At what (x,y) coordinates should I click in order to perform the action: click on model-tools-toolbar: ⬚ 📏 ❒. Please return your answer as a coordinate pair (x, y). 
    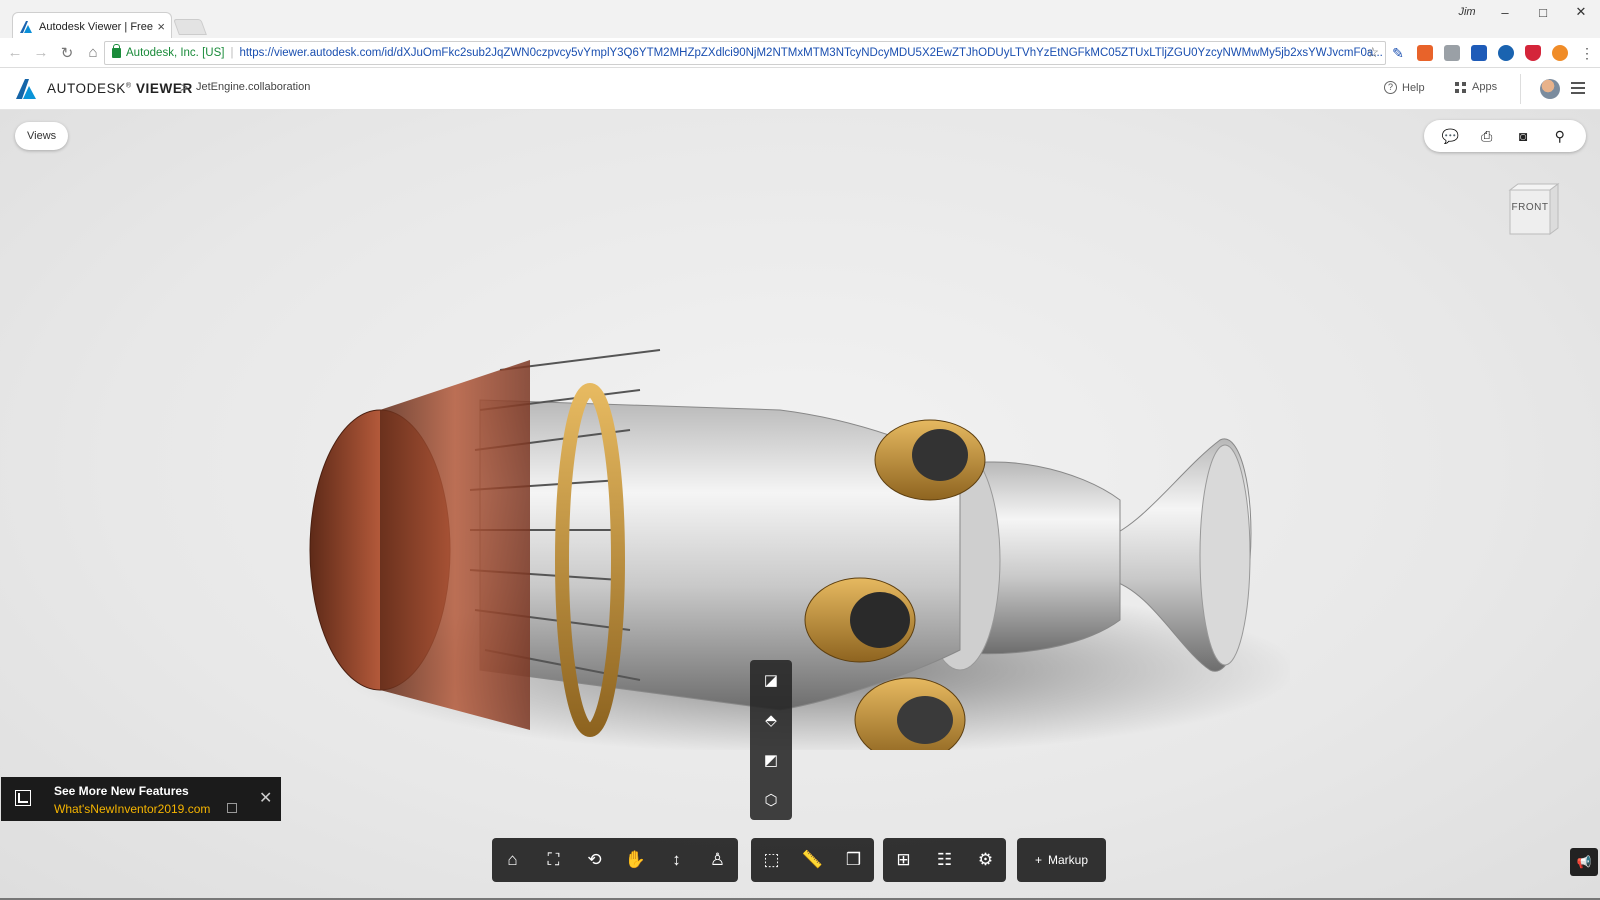
    Looking at the image, I should click on (812, 860).